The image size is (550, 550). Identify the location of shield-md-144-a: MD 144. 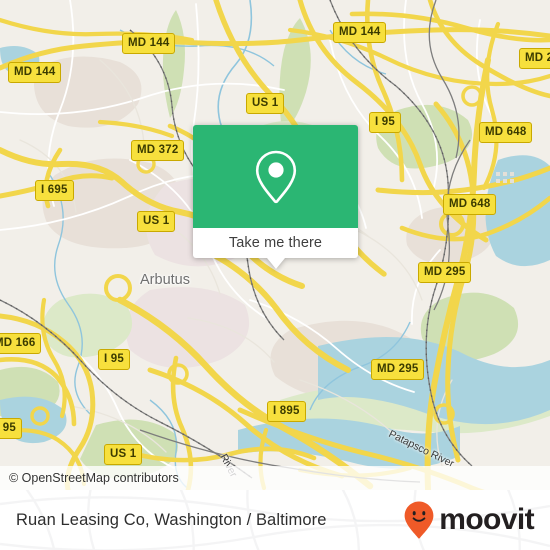
(149, 43).